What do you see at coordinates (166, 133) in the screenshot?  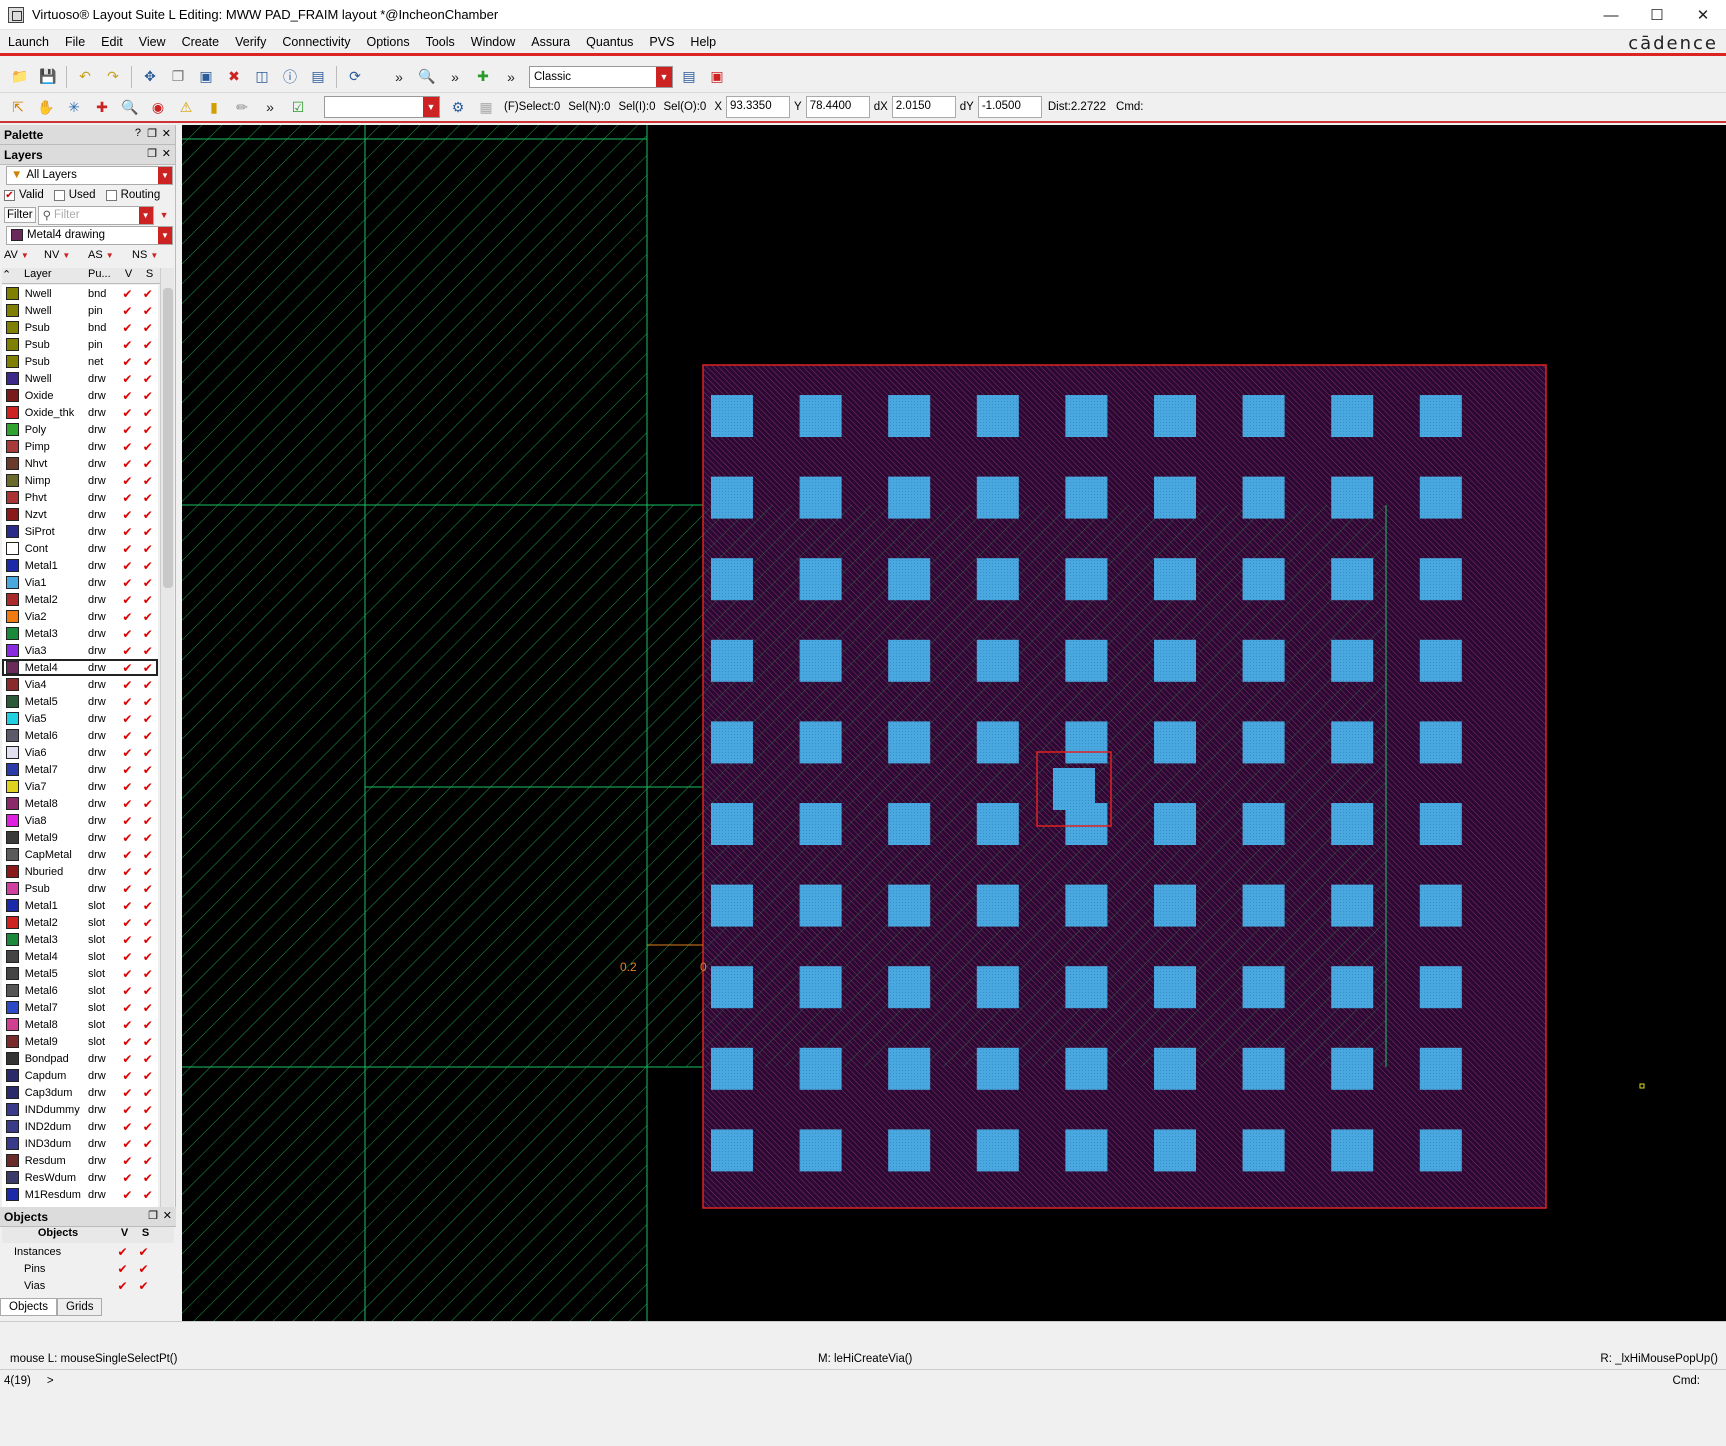 I see `close-icon: ✕` at bounding box center [166, 133].